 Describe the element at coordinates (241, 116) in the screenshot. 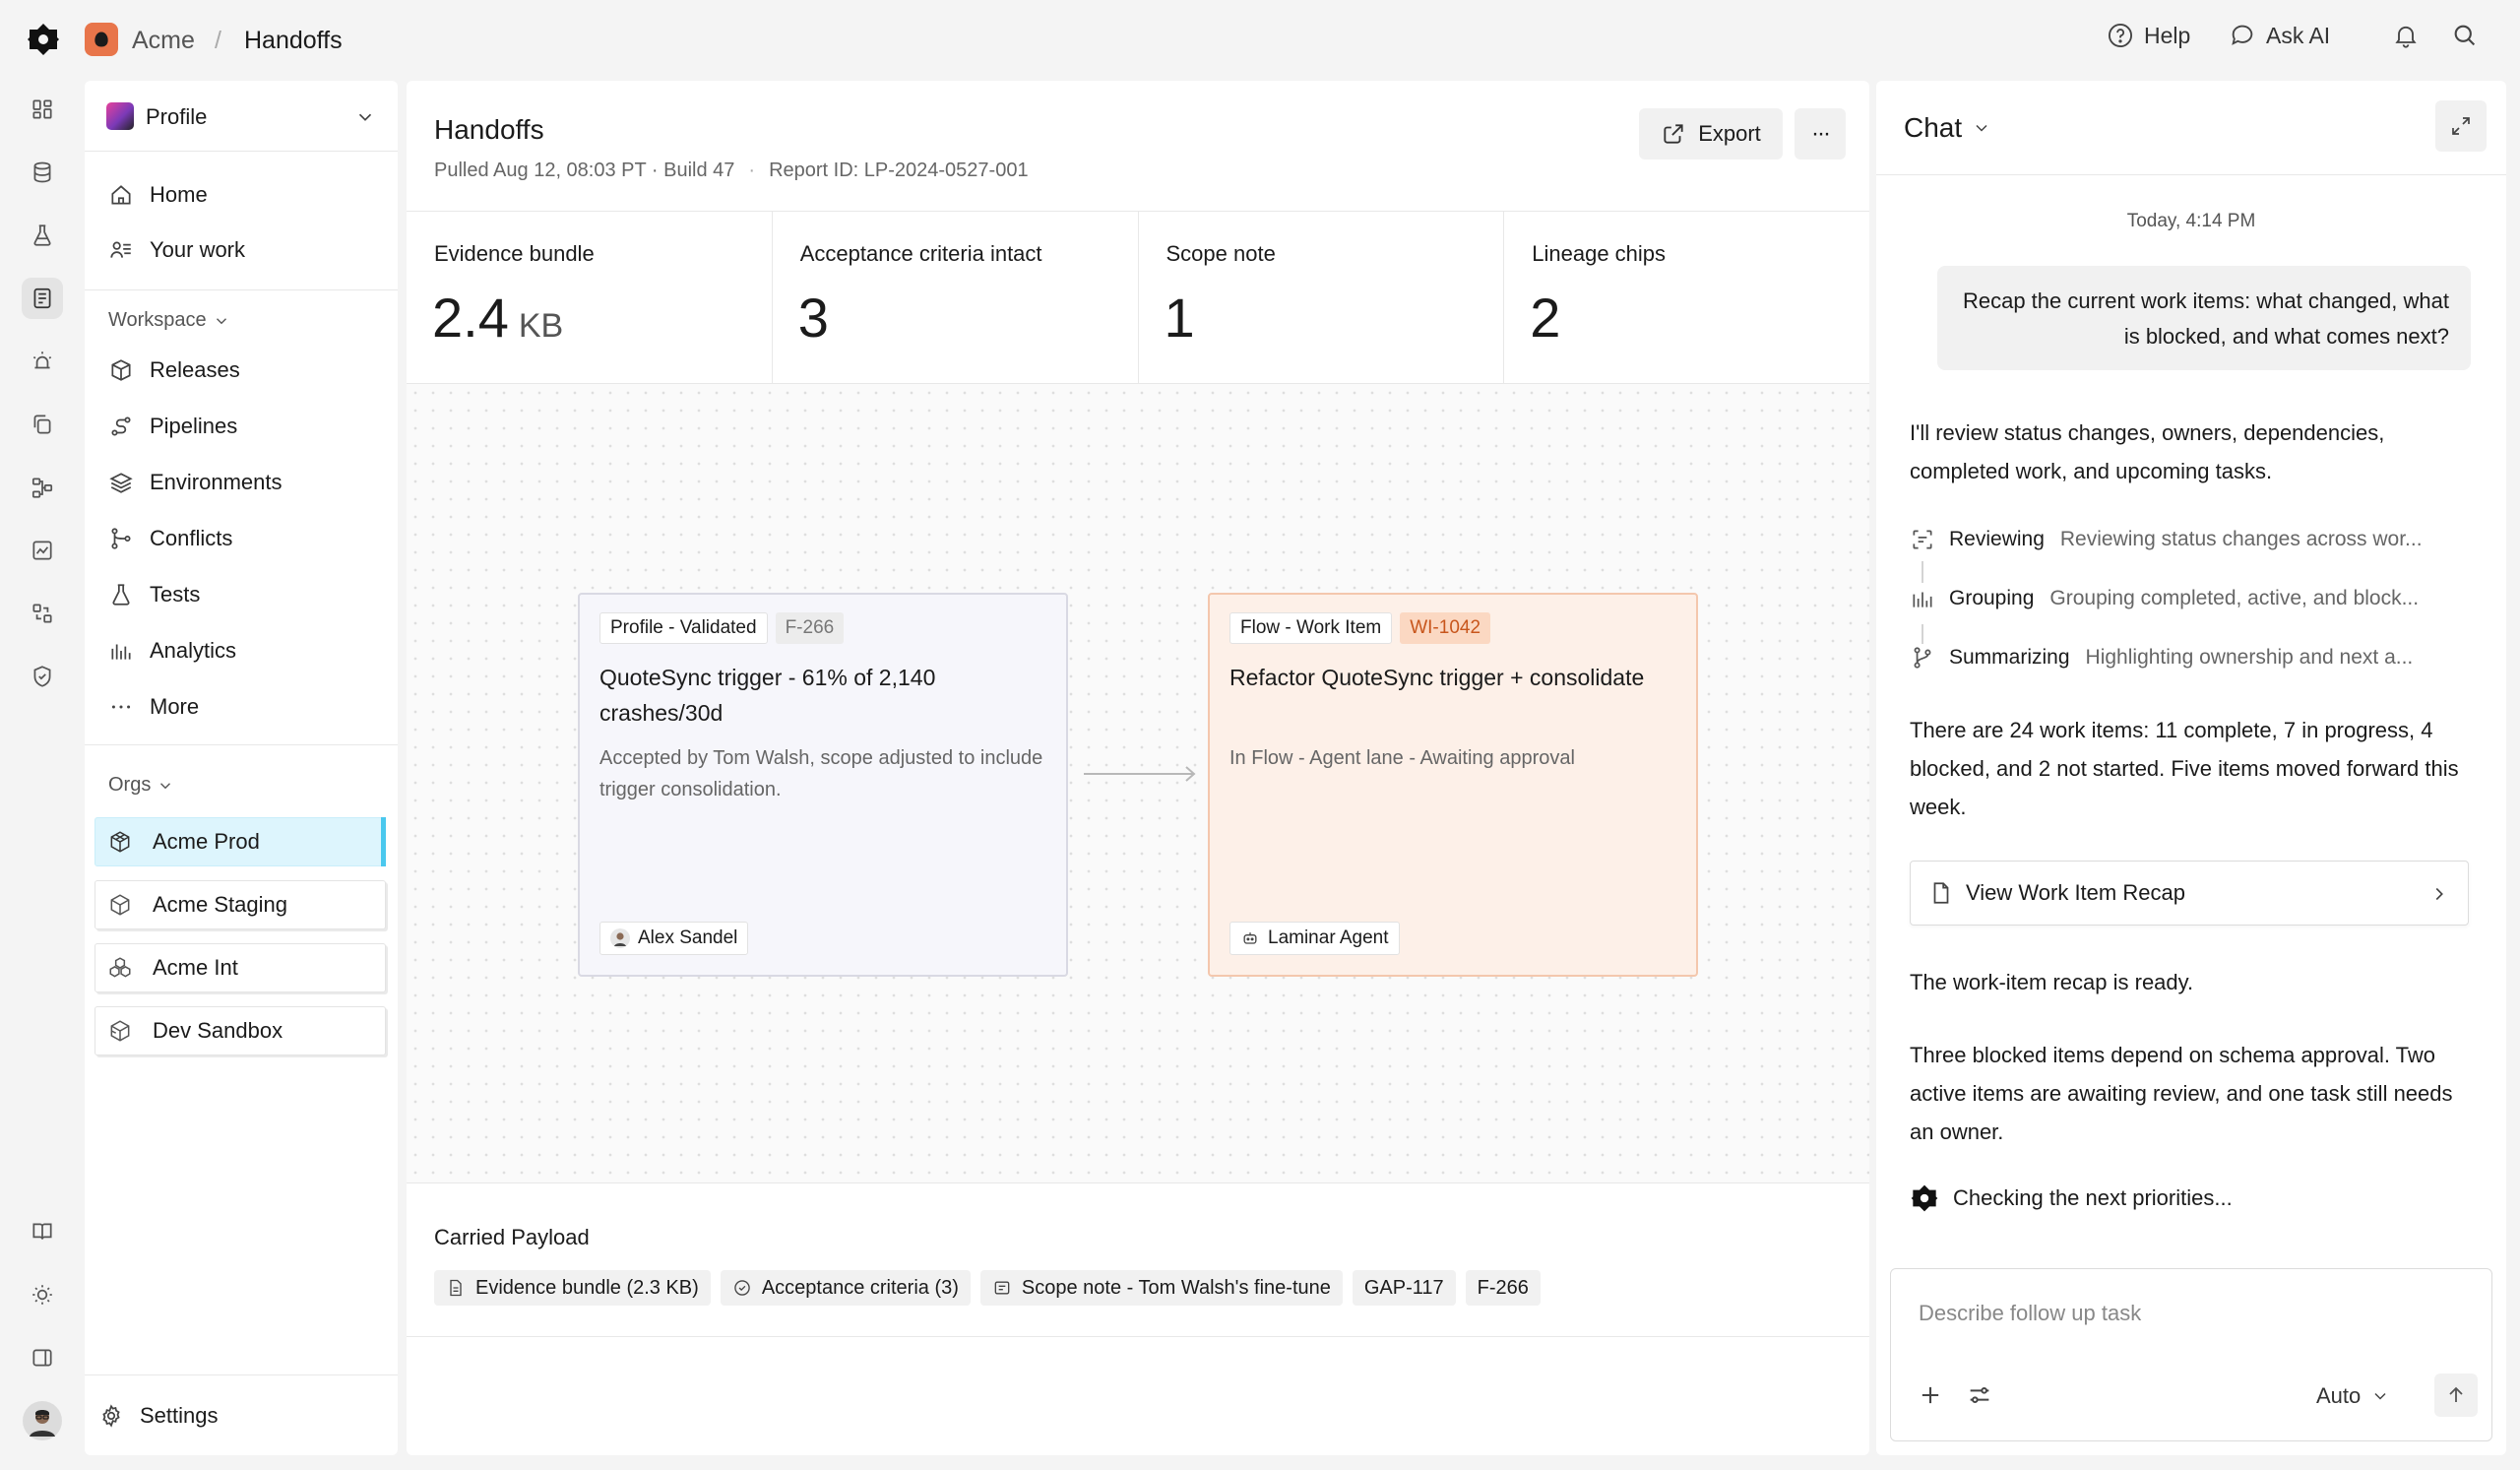

I see `profile-selector: Profile` at that location.